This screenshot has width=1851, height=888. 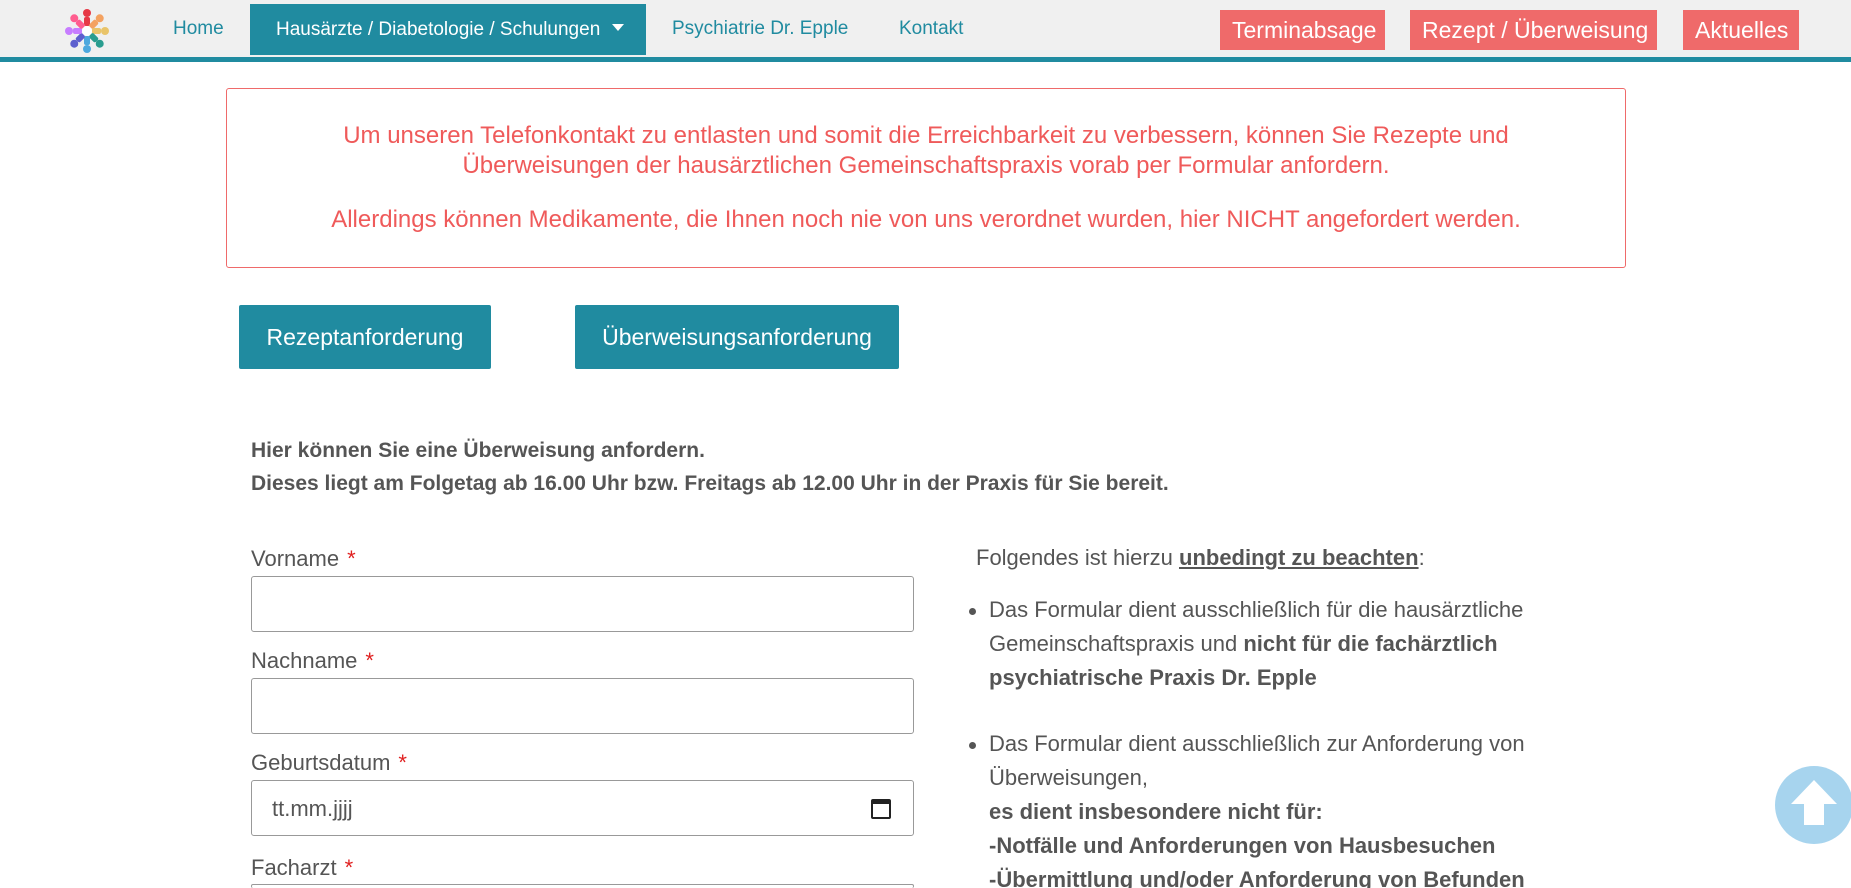 What do you see at coordinates (365, 337) in the screenshot?
I see `rezeptanforderung-button: Rezeptanforderung` at bounding box center [365, 337].